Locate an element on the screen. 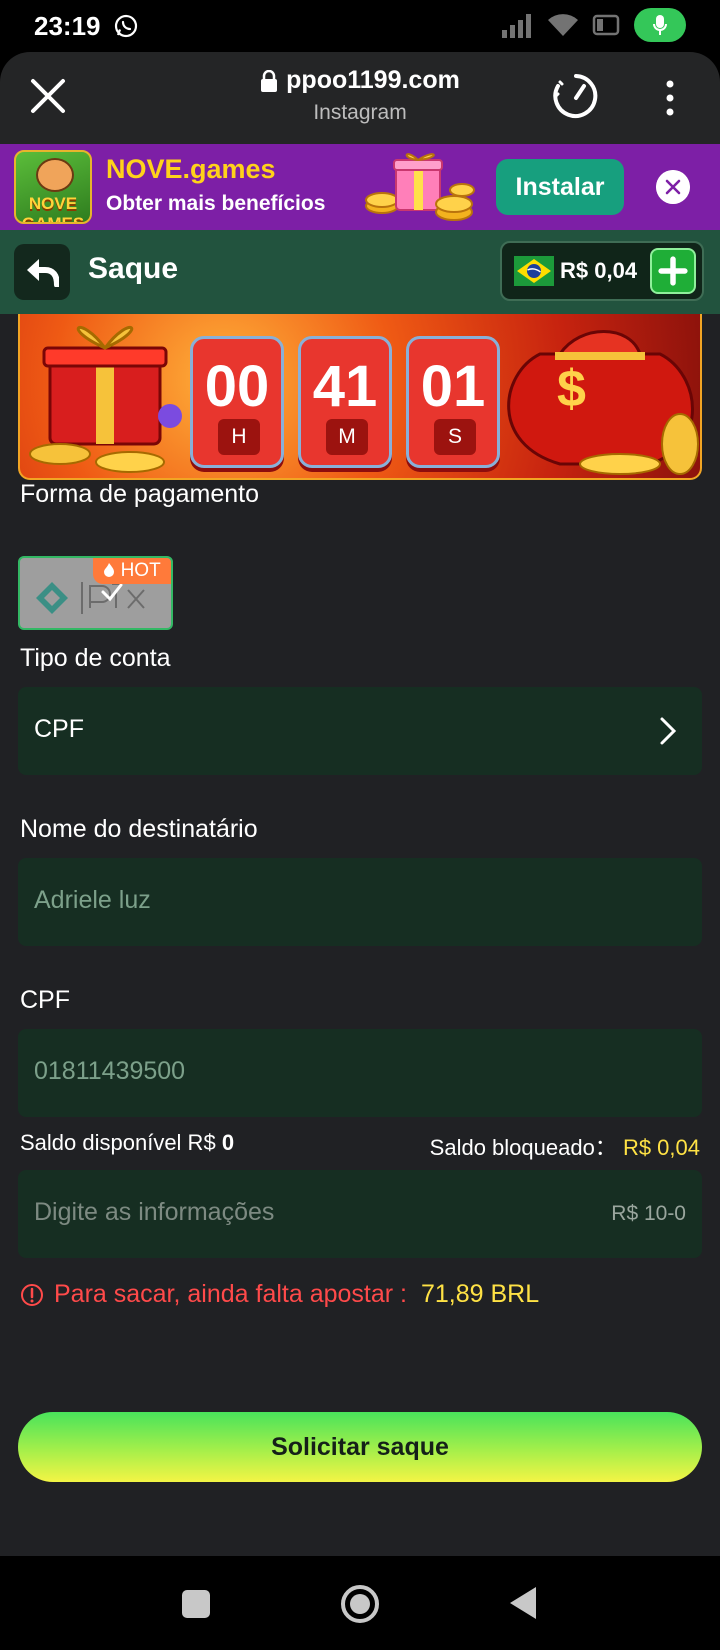 The width and height of the screenshot is (720, 1650). whatsapp-icon is located at coordinates (126, 26).